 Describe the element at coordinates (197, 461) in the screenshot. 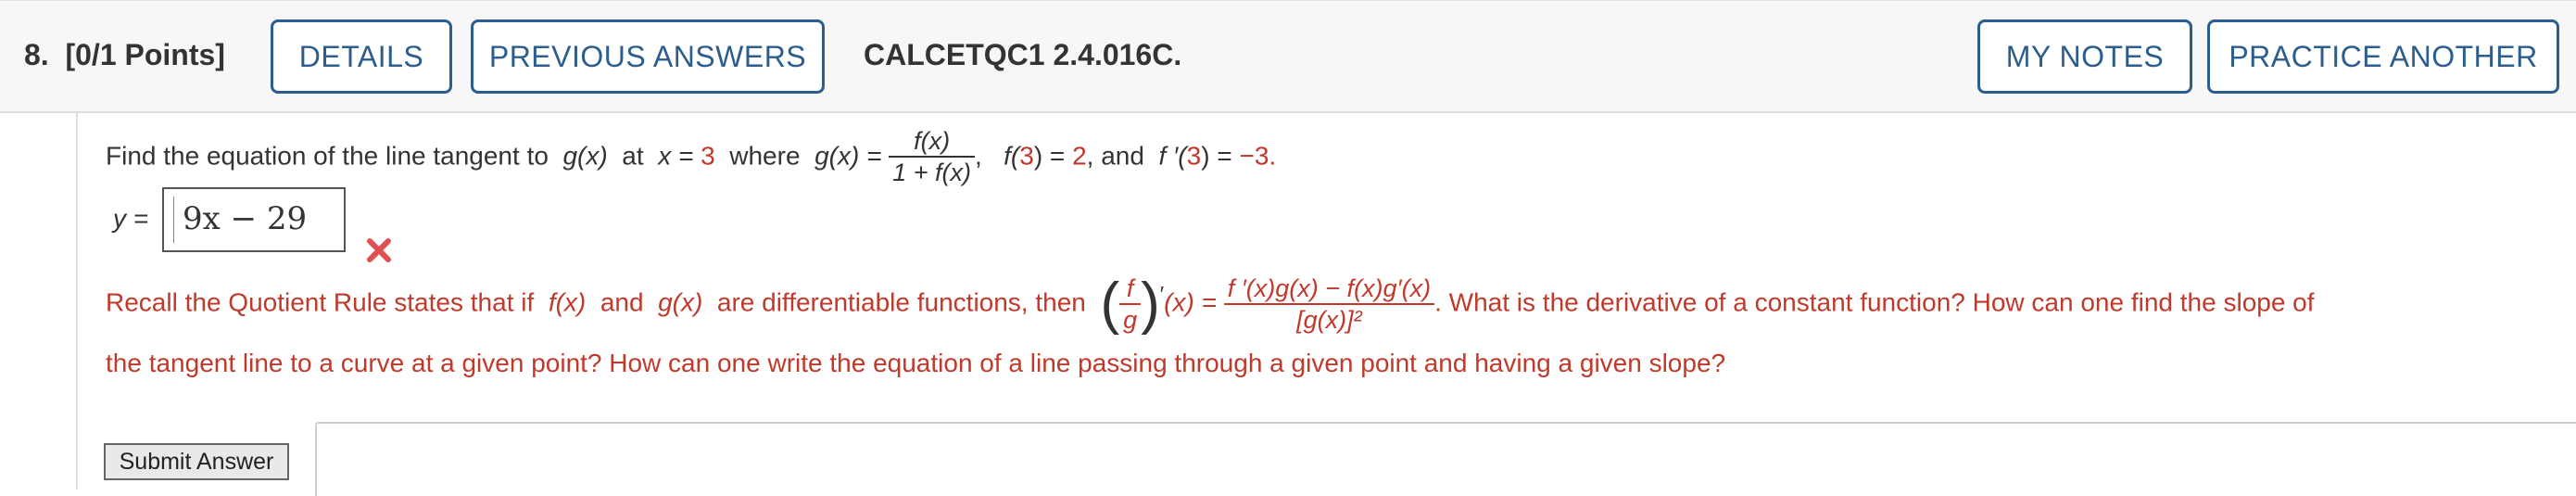

I see `submit-answer-button: Submit Answer` at that location.